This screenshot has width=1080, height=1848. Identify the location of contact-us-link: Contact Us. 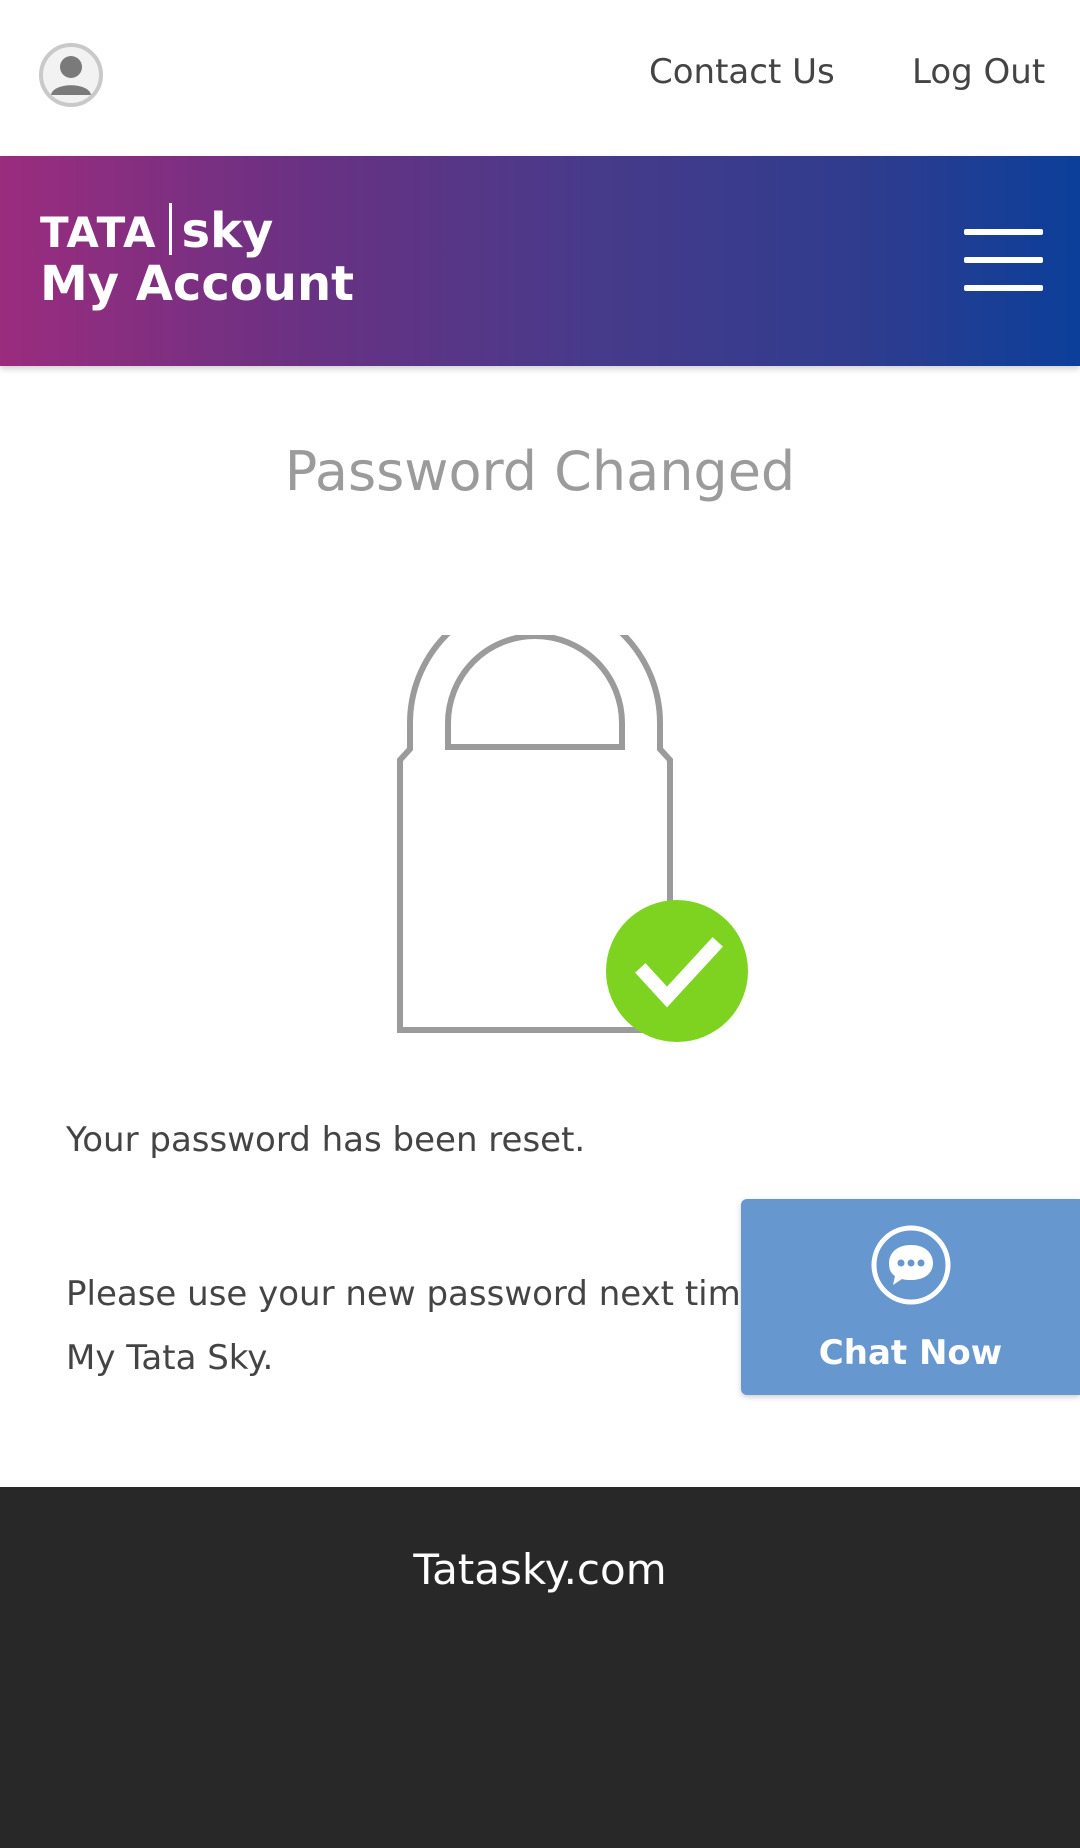
(742, 72).